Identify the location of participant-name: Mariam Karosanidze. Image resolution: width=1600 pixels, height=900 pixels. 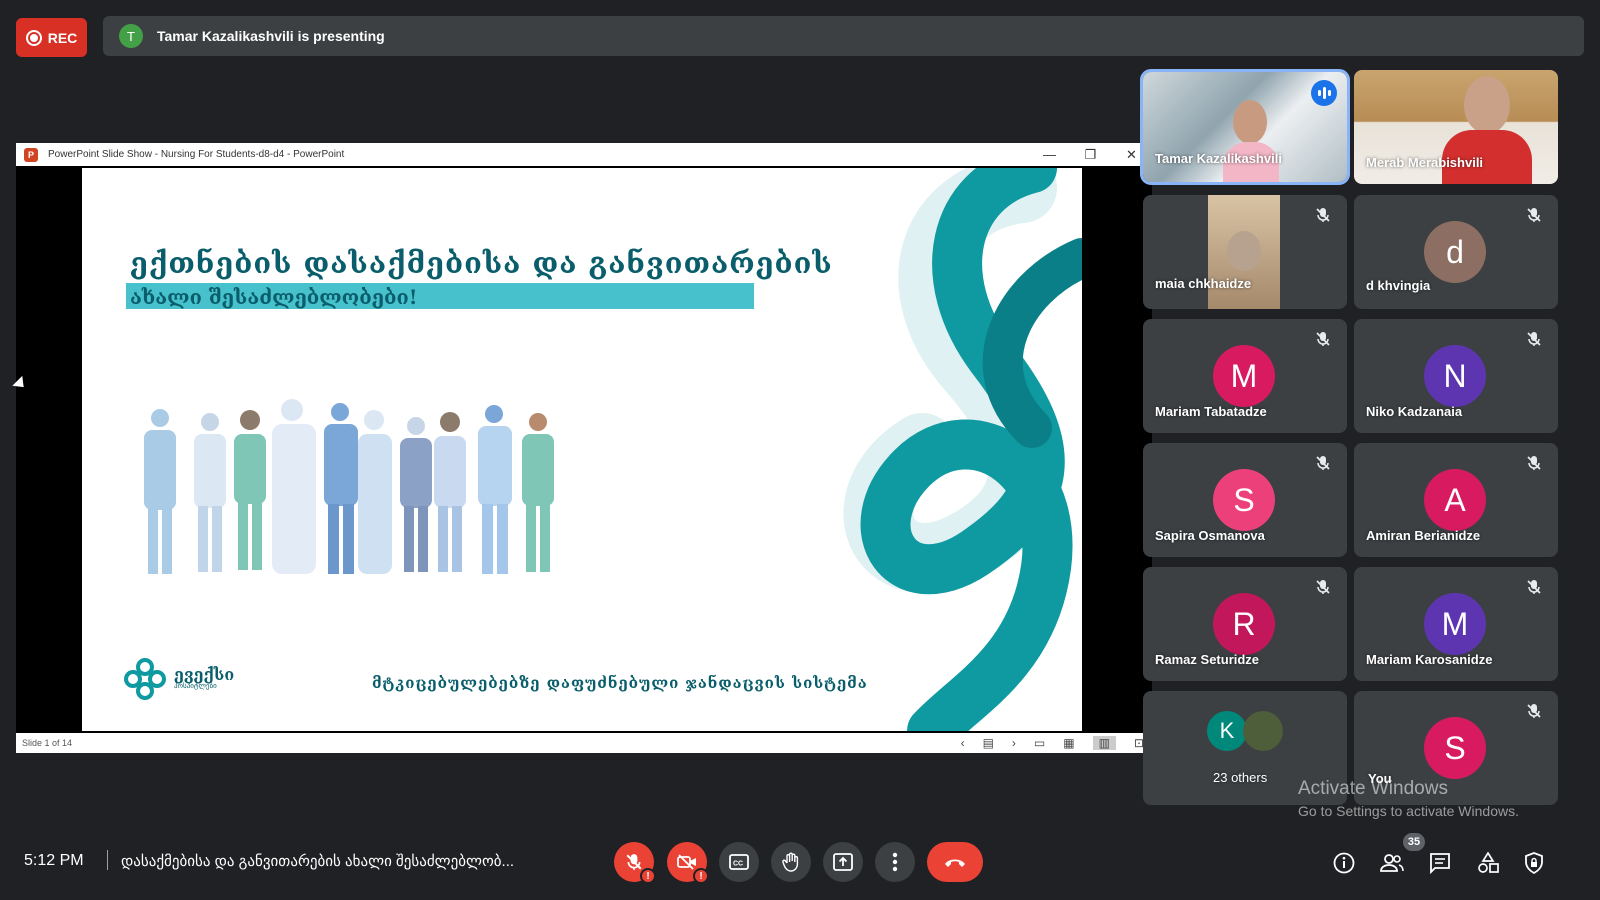
(1429, 659).